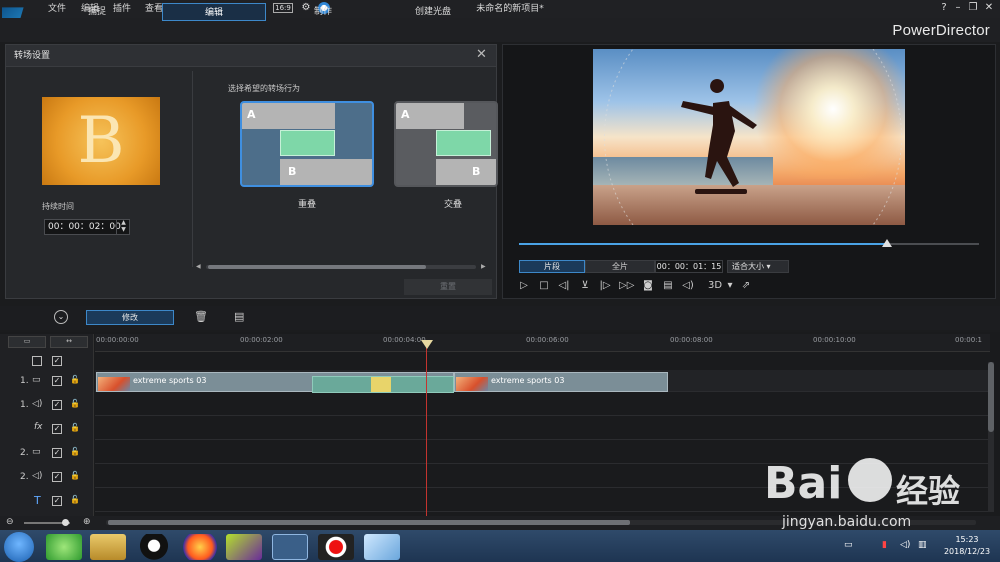  What do you see at coordinates (123, 222) in the screenshot?
I see `chevron-up-icon: ▲` at bounding box center [123, 222].